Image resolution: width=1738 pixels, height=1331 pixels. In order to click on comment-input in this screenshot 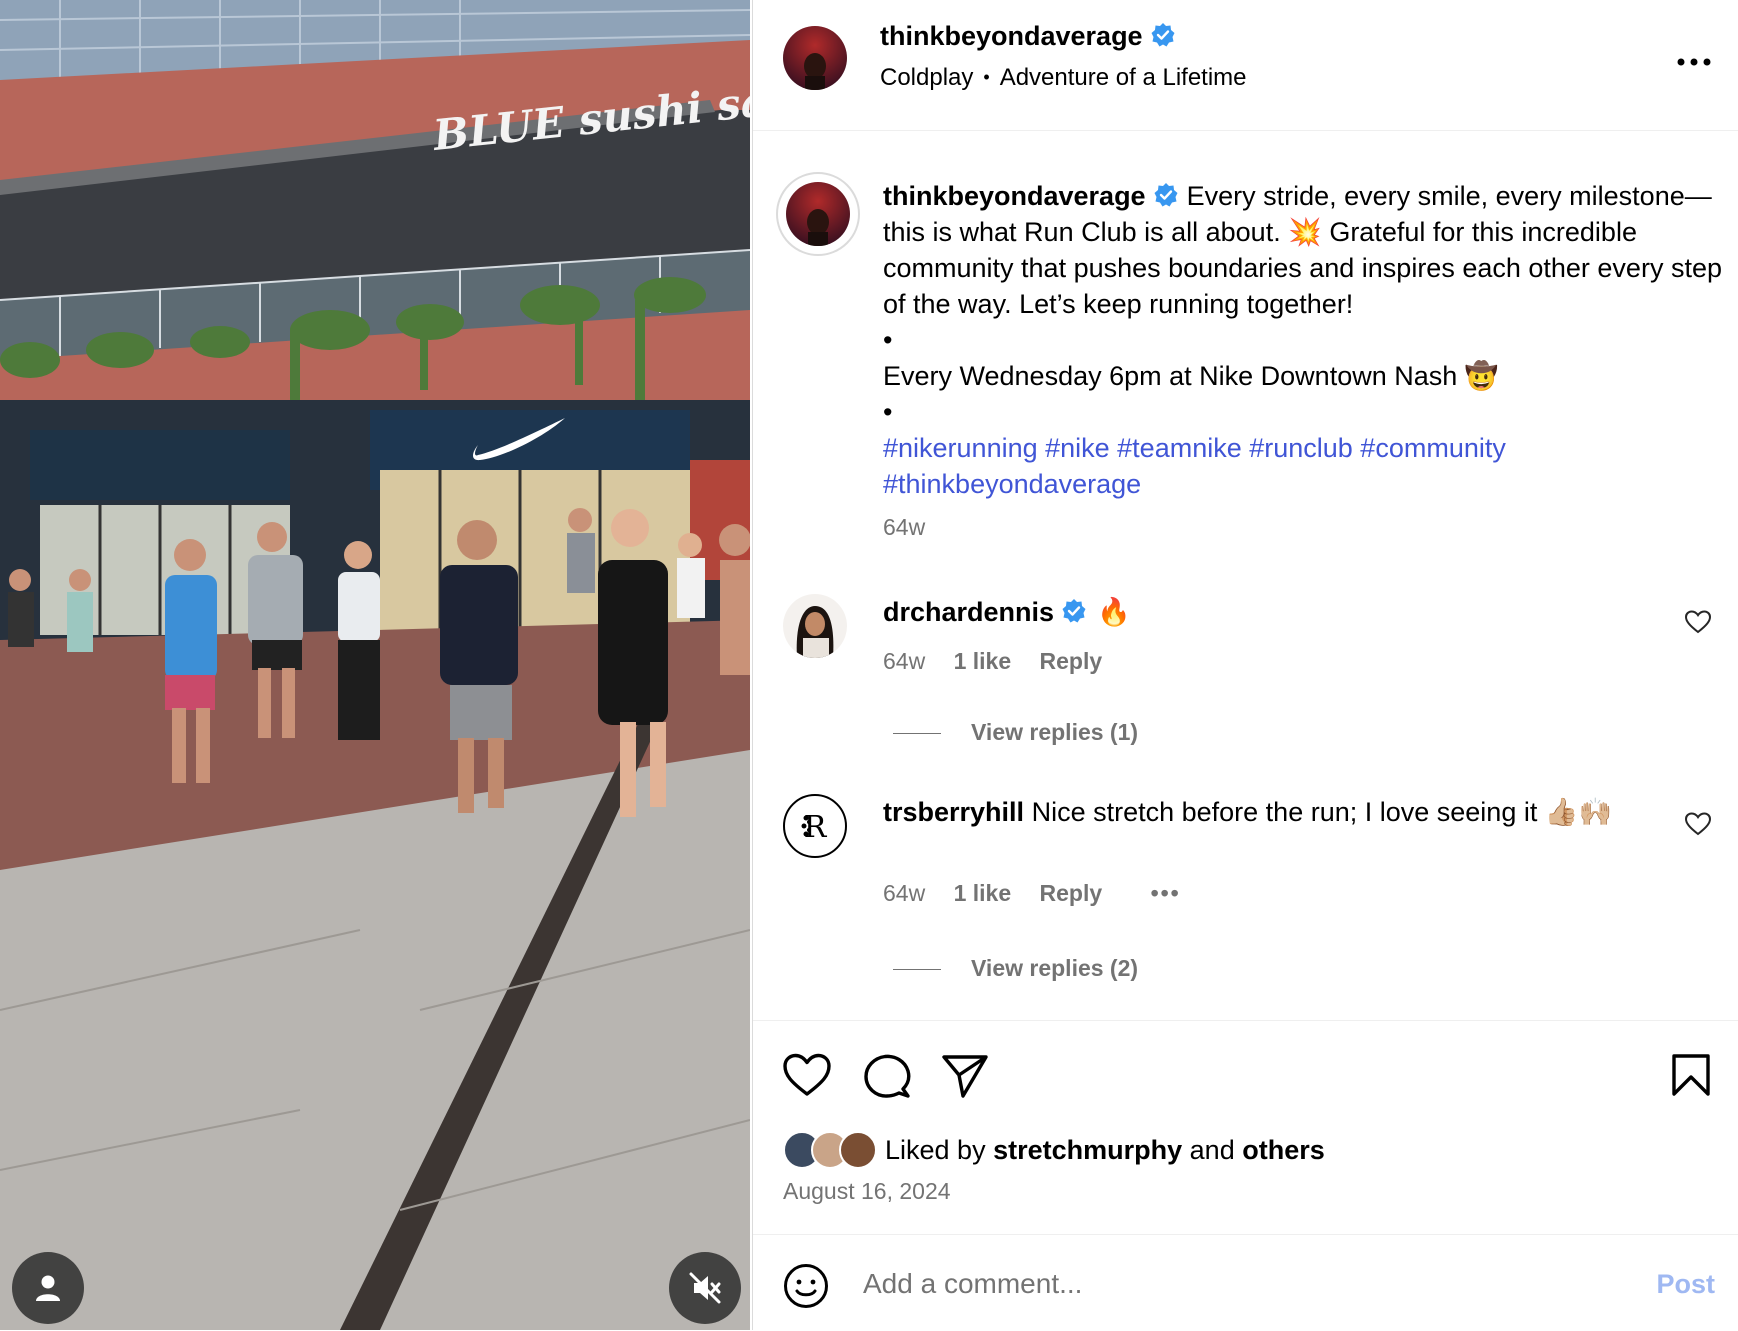, I will do `click(1223, 1284)`.